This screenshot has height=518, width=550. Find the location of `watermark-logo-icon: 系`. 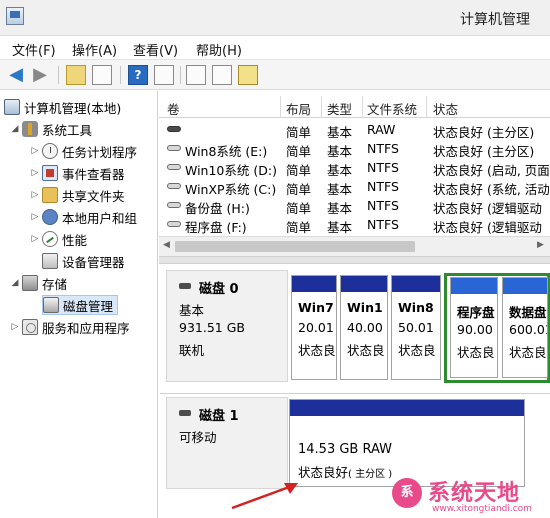

watermark-logo-icon: 系 is located at coordinates (407, 493).